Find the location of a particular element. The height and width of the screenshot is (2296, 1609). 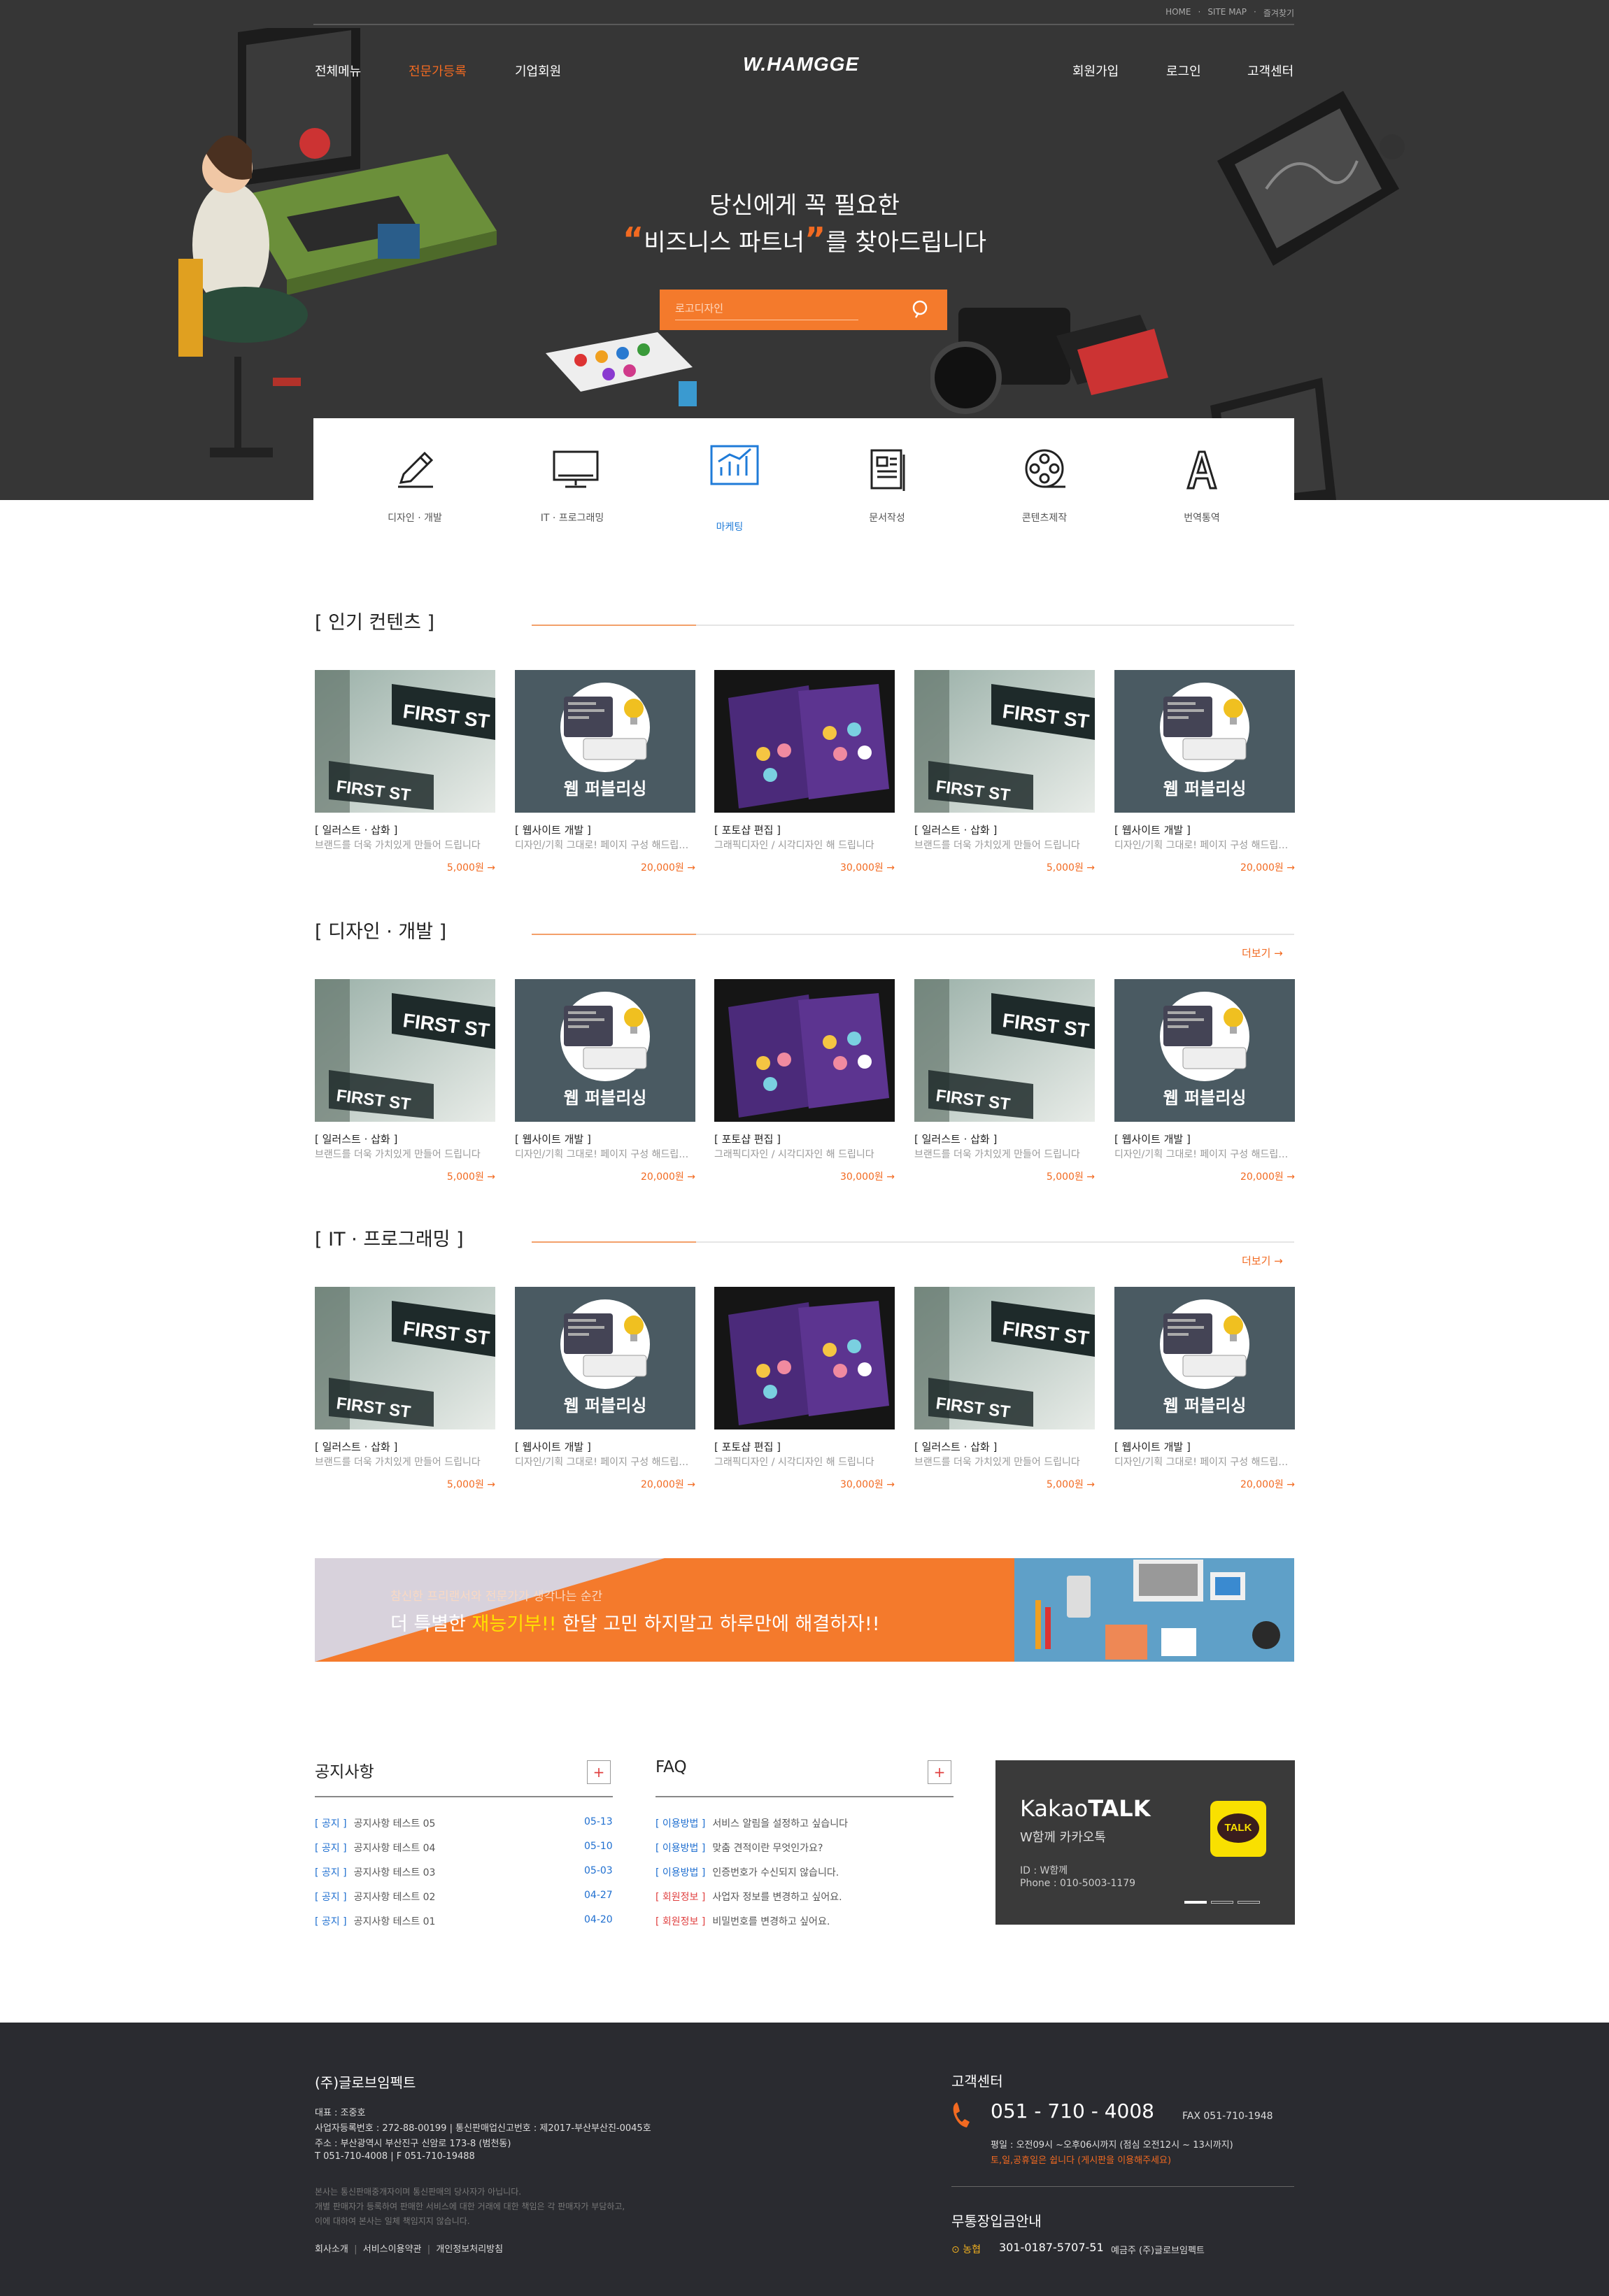

web-publishing-image: 웹 퍼블리싱 is located at coordinates (605, 1358).